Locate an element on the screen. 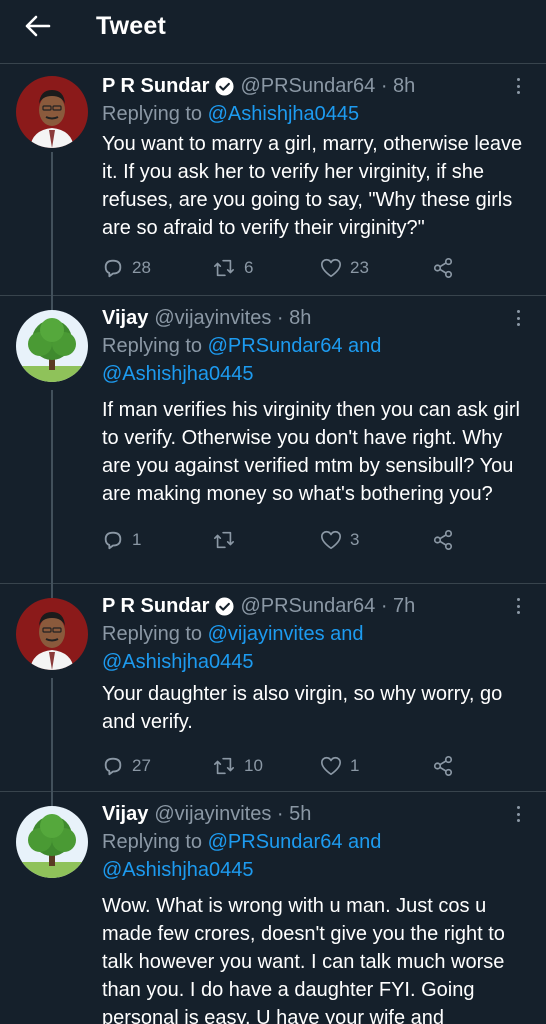  retweet-button: 10 is located at coordinates (266, 766).